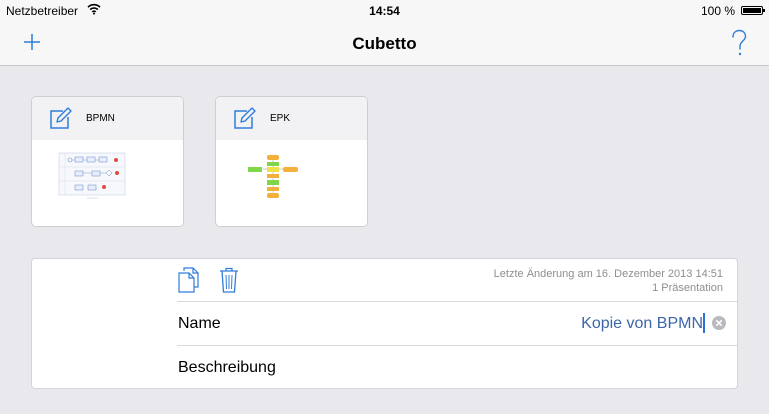  I want to click on status-bar: Netzbetreiber 14:54 100 %, so click(384, 11).